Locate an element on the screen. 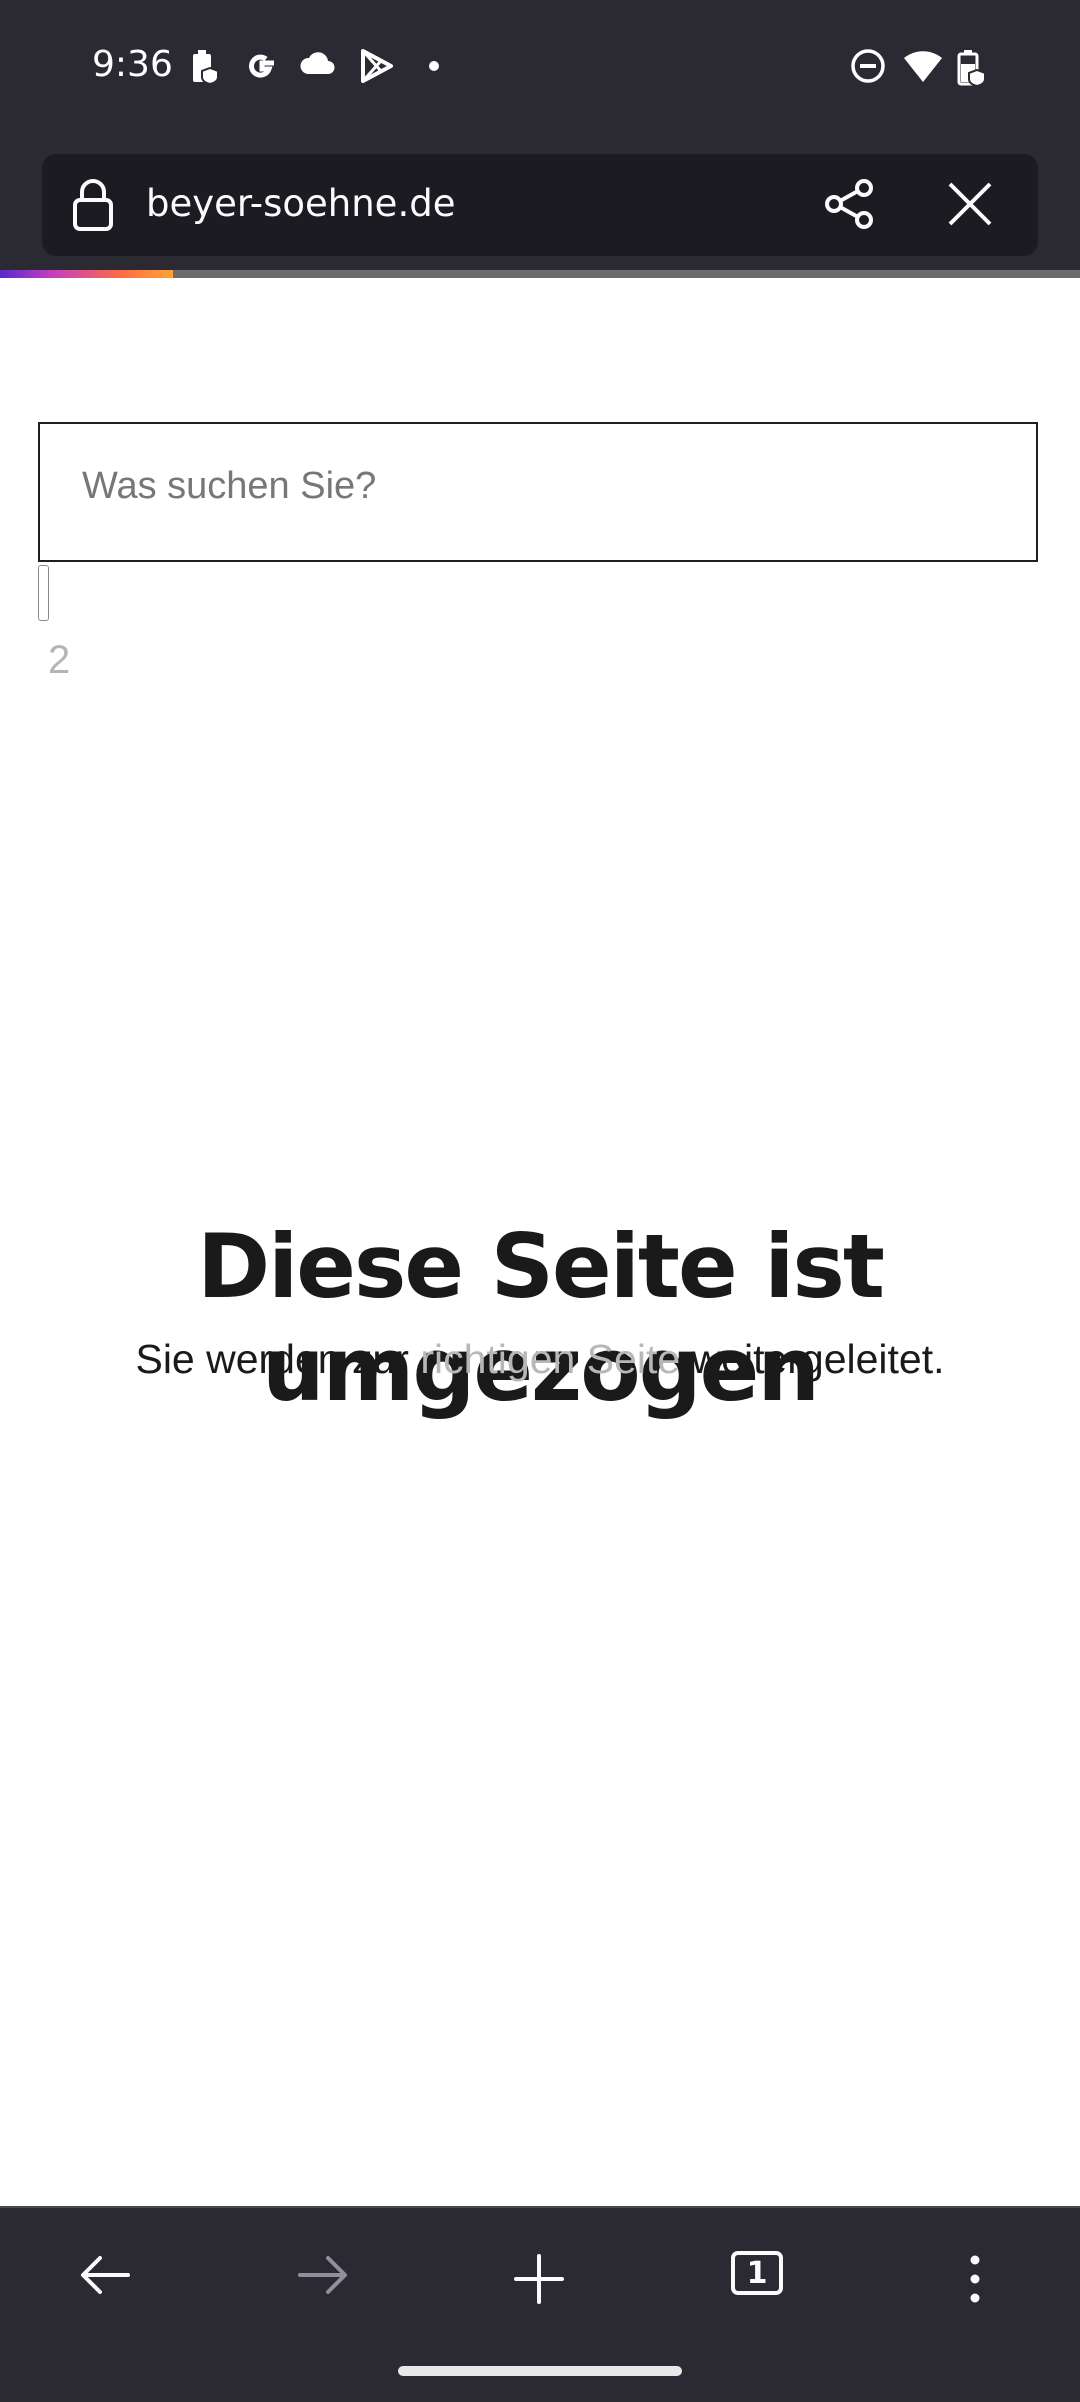 Image resolution: width=1080 pixels, height=2402 pixels. page-load-progress-fill is located at coordinates (86, 274).